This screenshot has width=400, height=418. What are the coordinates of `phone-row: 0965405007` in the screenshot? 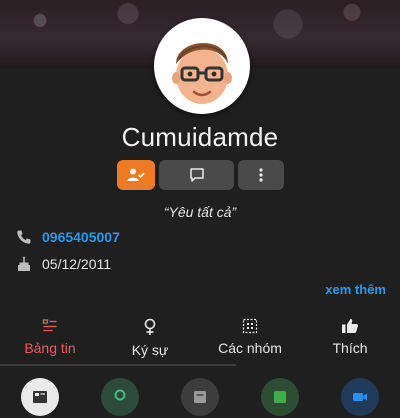 It's located at (68, 237).